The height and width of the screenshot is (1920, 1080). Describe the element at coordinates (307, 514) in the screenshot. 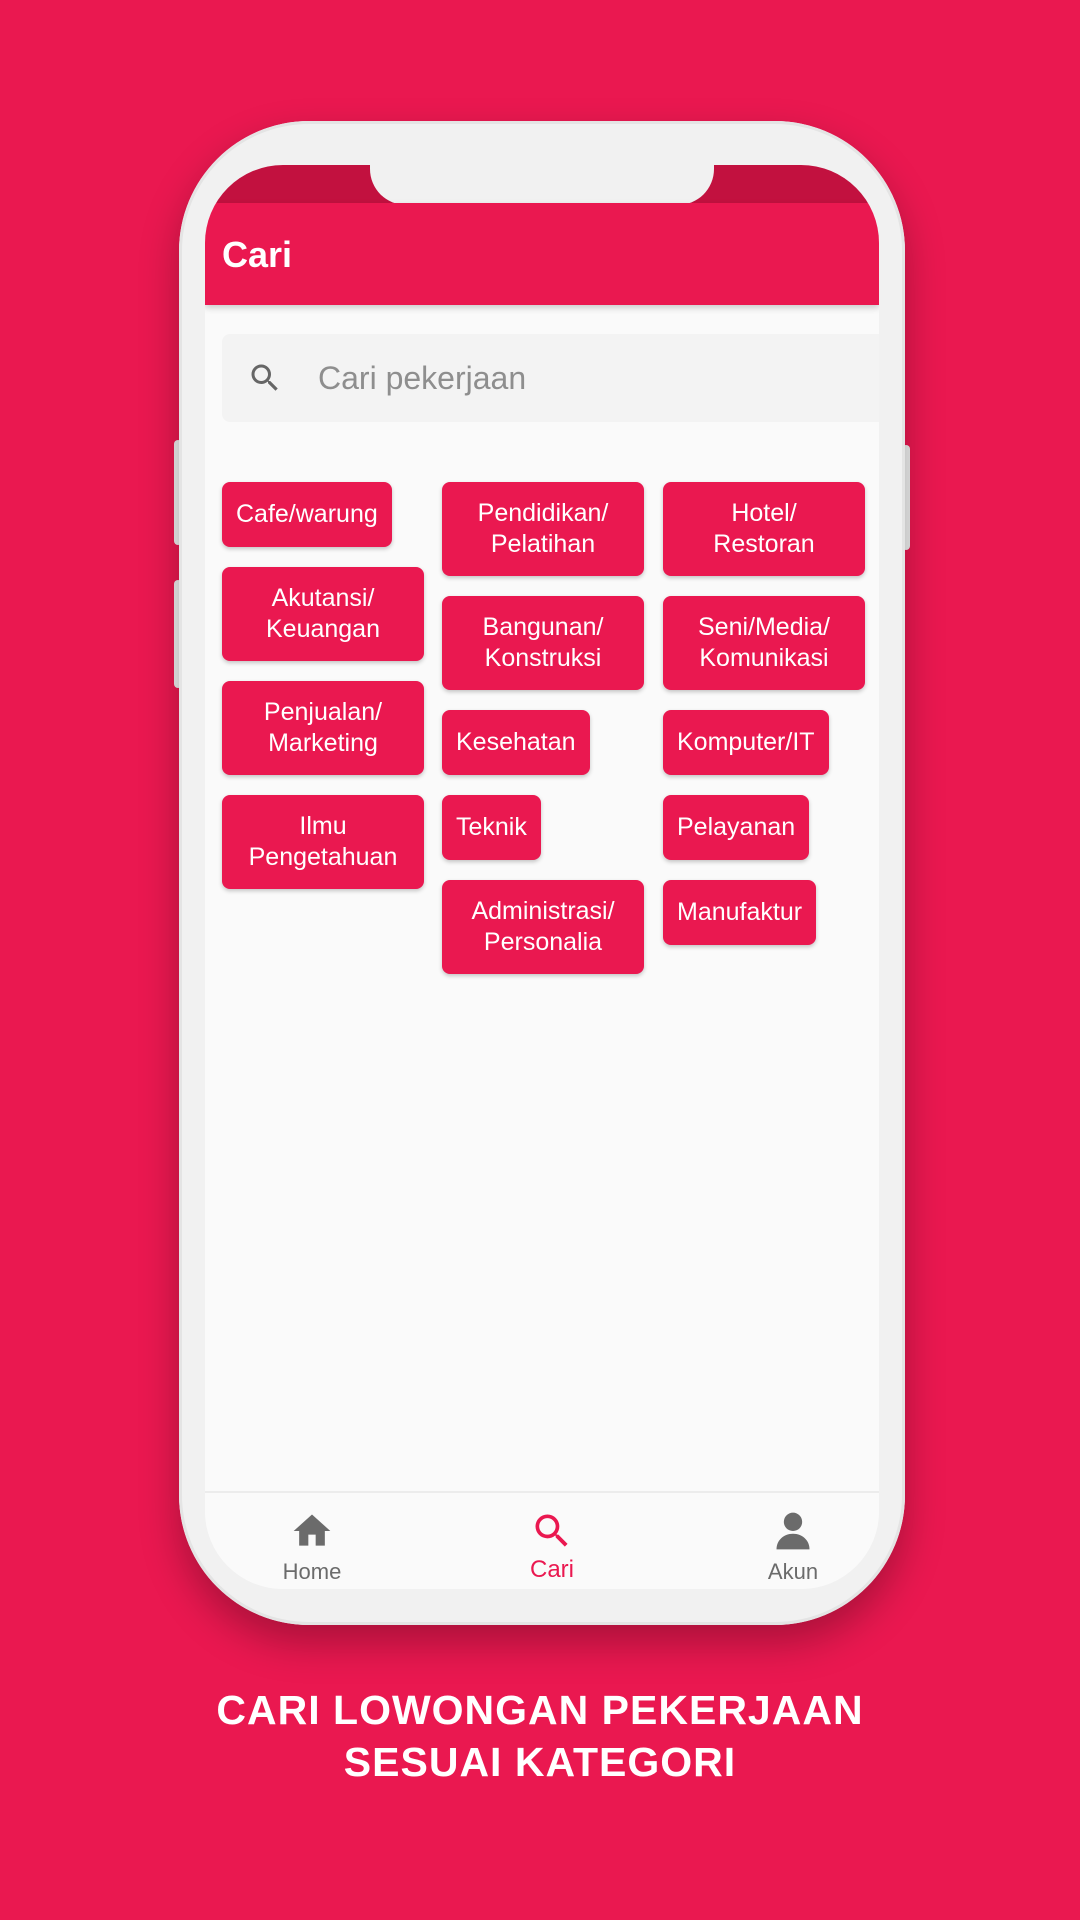

I see `category-chip-cafe-warung: Cafe/warung` at that location.